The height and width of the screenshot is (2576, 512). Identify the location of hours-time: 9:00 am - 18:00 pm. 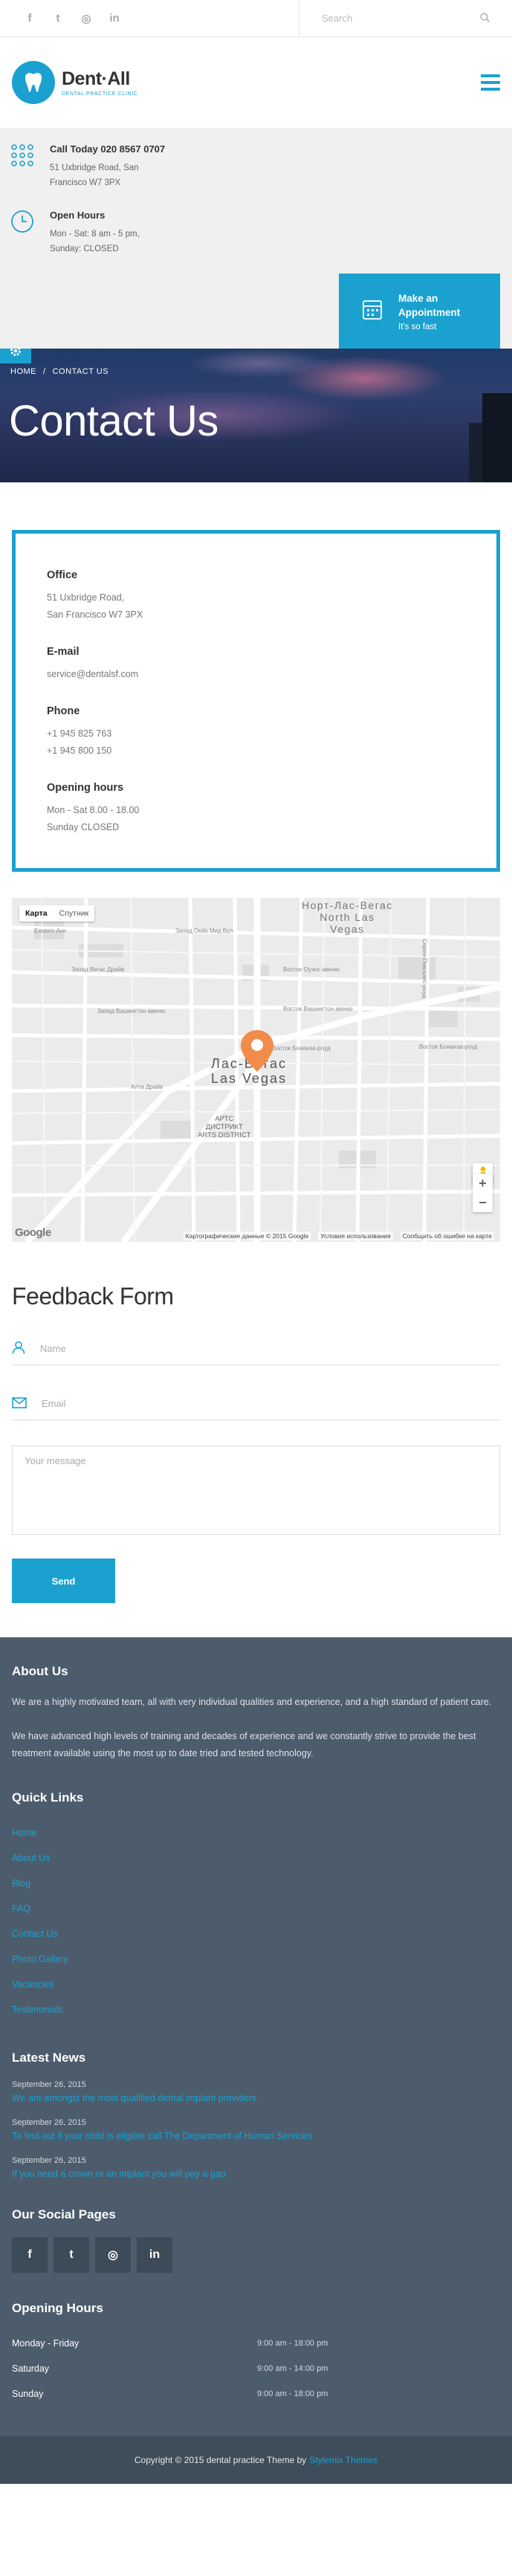
(292, 2343).